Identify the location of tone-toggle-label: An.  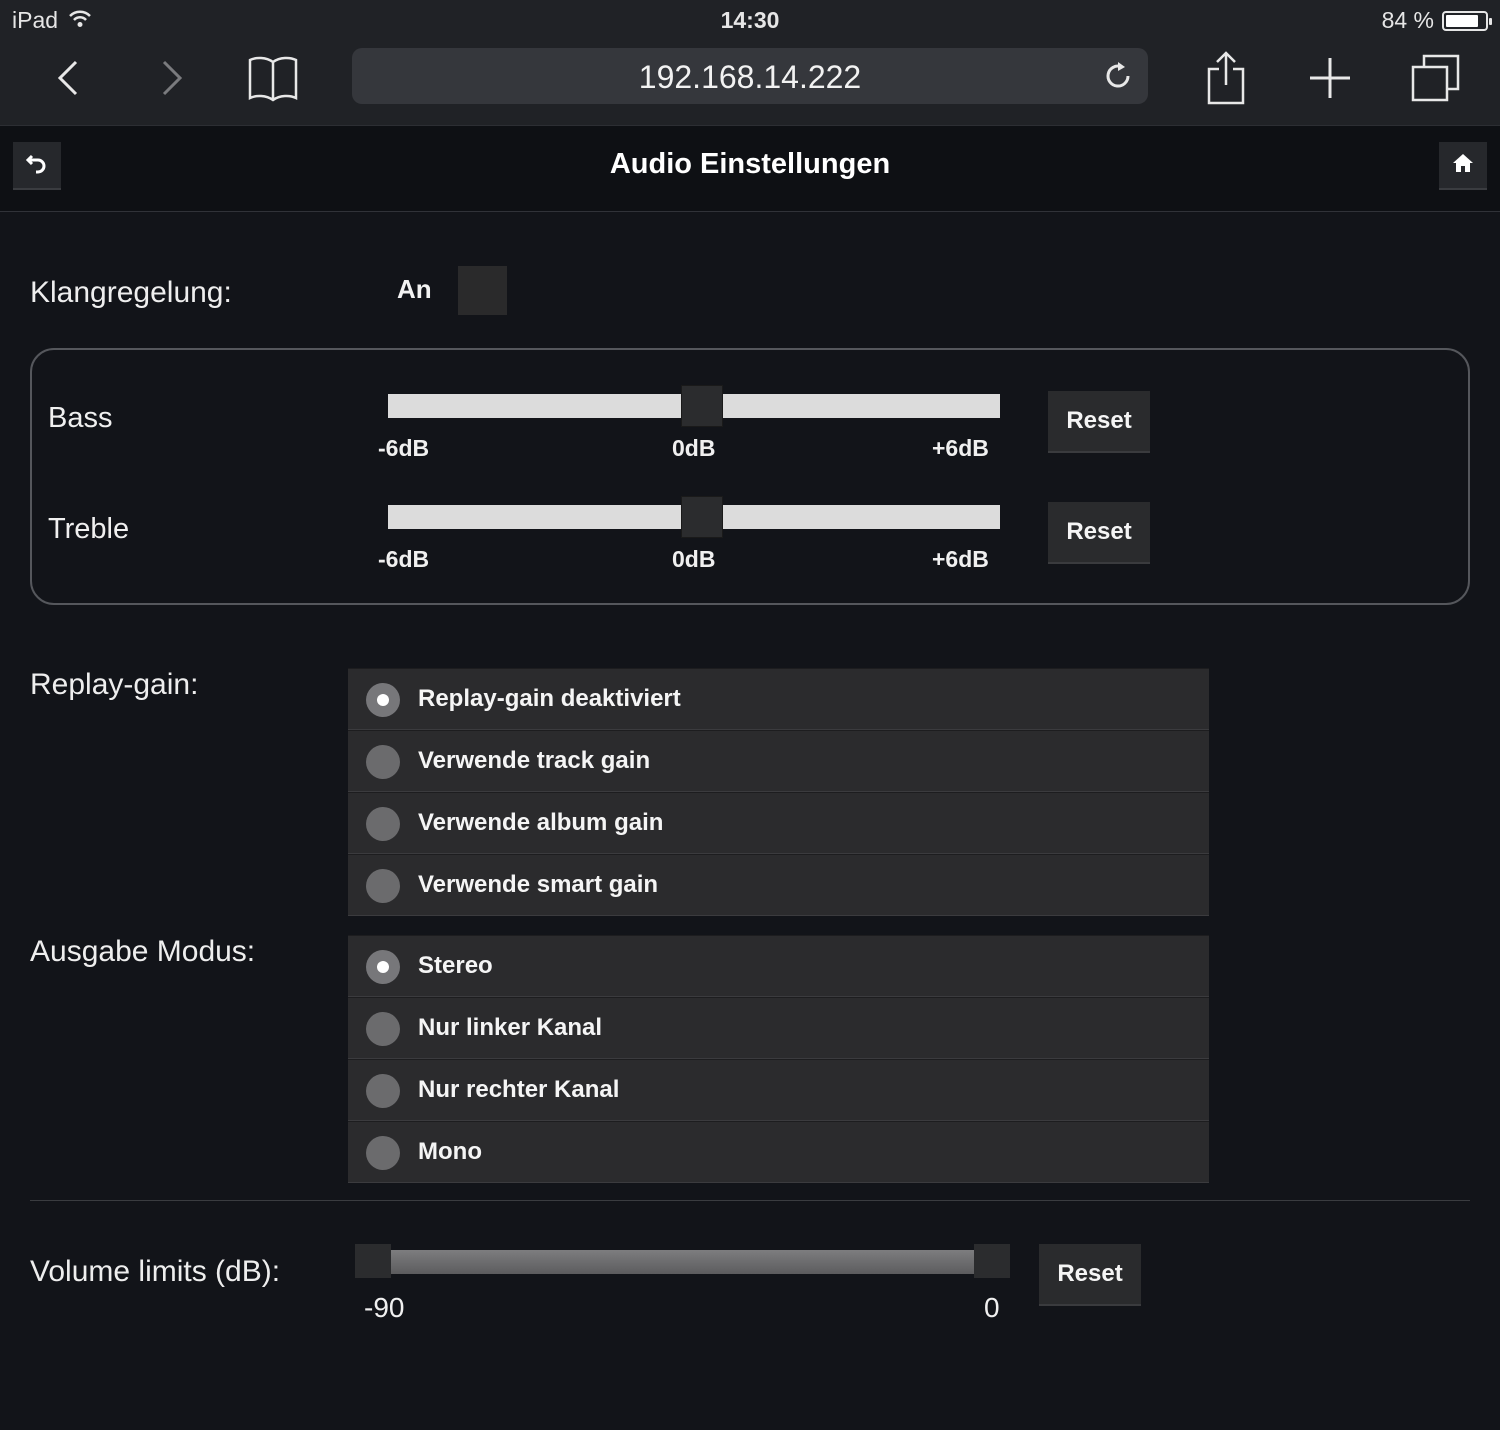
(414, 289).